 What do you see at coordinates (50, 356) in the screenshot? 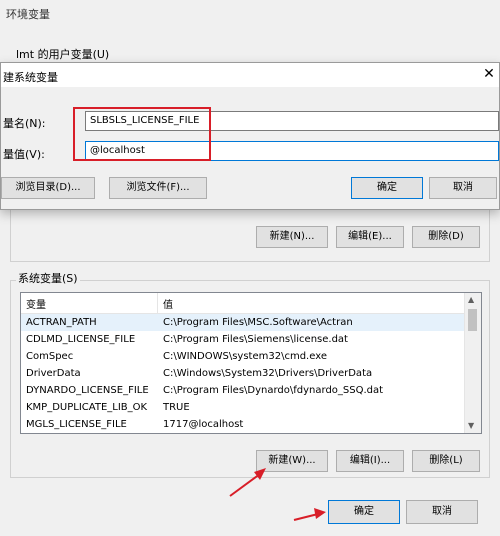
I see `row-name: ComSpec` at bounding box center [50, 356].